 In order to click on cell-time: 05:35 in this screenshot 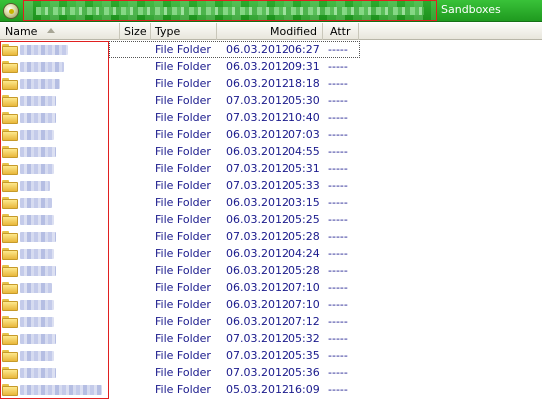, I will do `click(304, 355)`.